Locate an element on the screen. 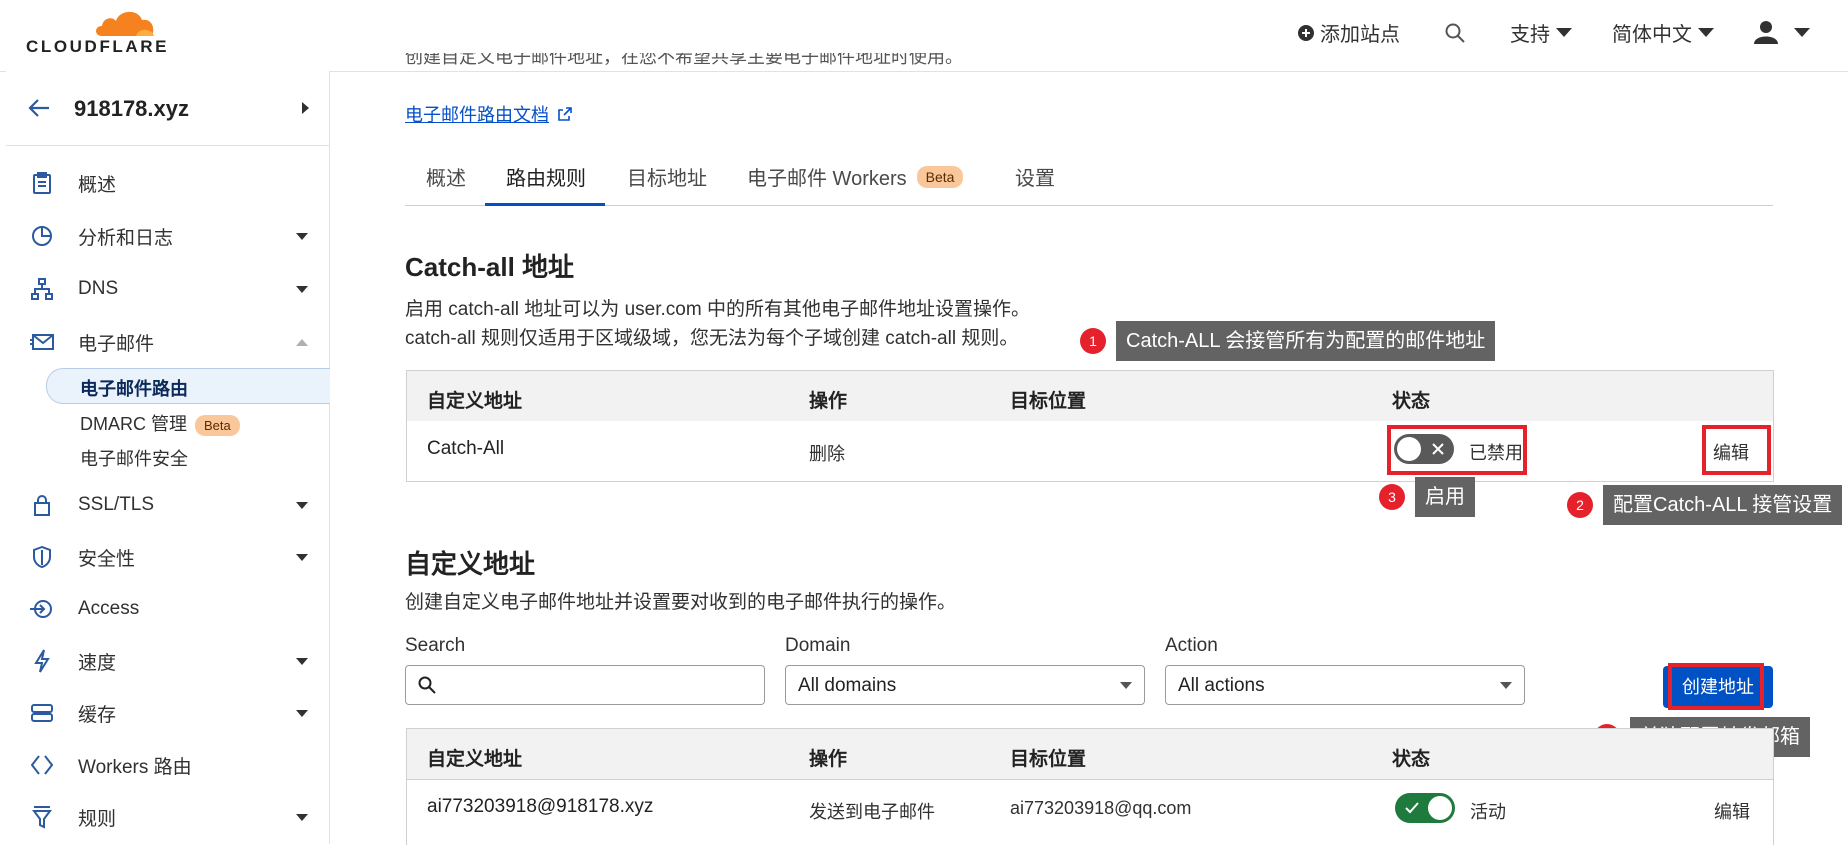 This screenshot has width=1848, height=845. sidebar-subitem-email-security: 电子邮件安全 is located at coordinates (134, 458).